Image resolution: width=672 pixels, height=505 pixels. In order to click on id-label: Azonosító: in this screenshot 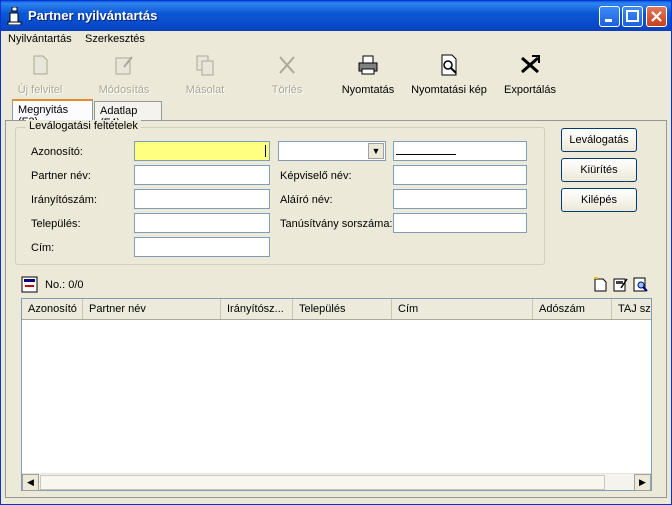, I will do `click(57, 152)`.